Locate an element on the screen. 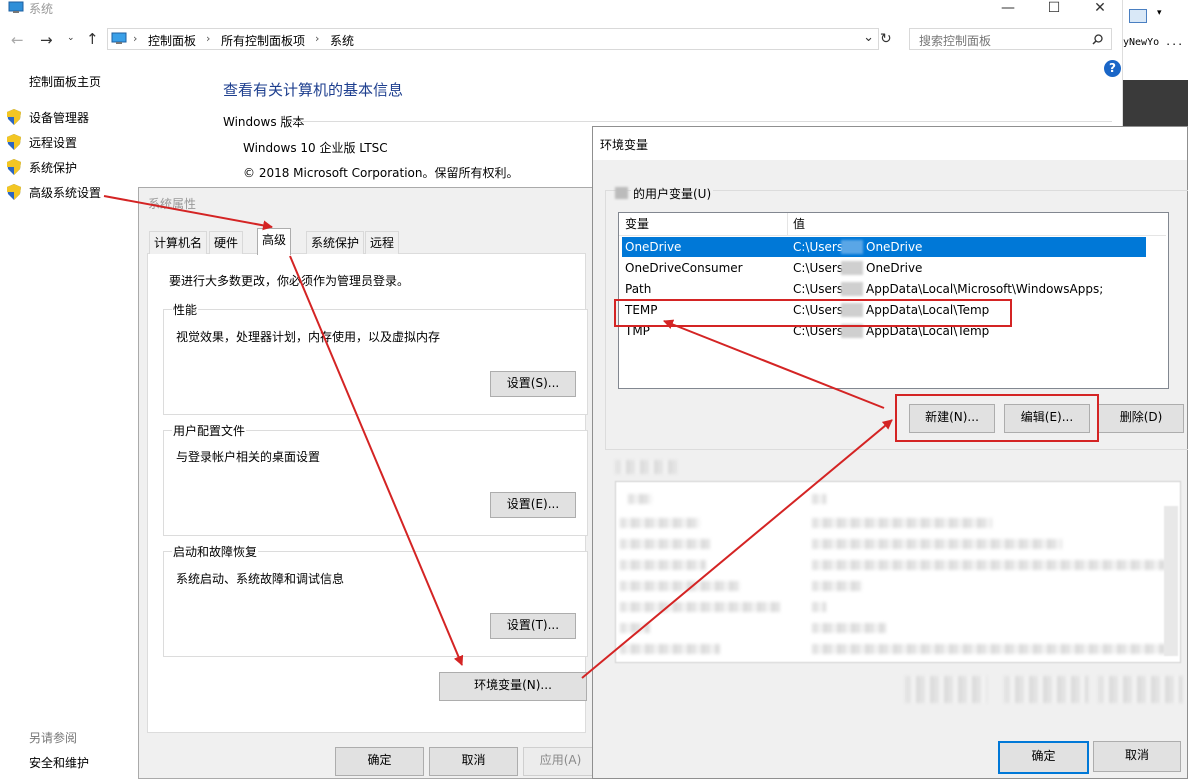  variable-name: Path is located at coordinates (638, 289).